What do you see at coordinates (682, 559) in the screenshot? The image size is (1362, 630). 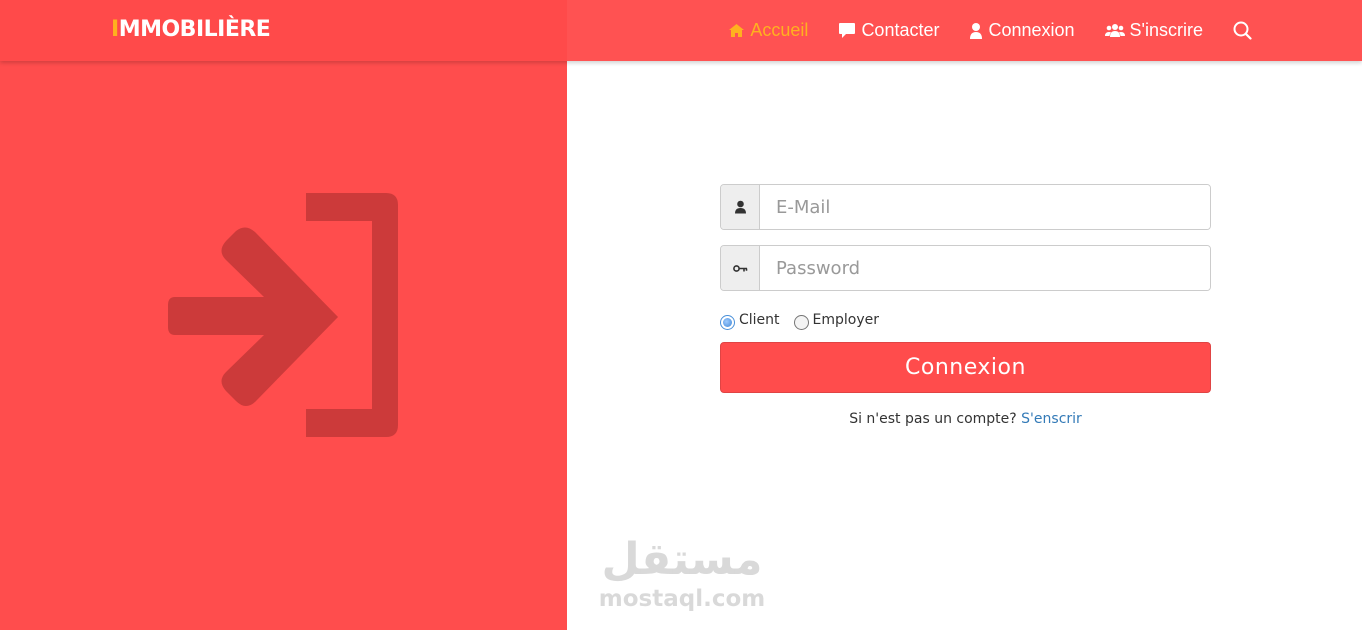 I see `watermark-arabic: مستقل` at bounding box center [682, 559].